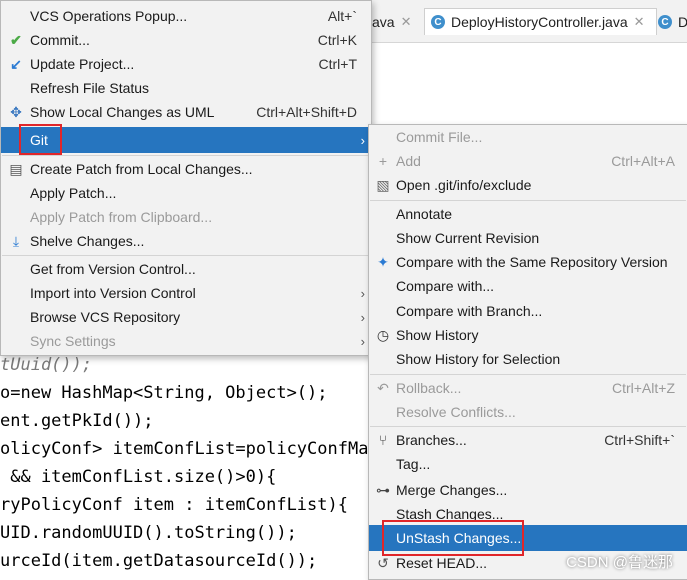  I want to click on menu-item-browse-vcs-repository: Browse VCS Repository ›, so click(186, 317).